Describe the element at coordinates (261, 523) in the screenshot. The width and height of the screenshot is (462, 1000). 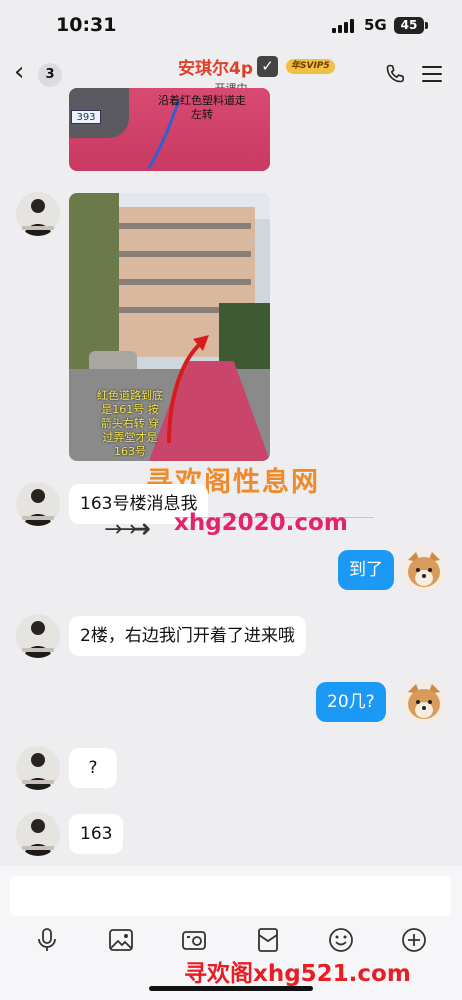
I see `watermark-url: xhg2020.com` at that location.